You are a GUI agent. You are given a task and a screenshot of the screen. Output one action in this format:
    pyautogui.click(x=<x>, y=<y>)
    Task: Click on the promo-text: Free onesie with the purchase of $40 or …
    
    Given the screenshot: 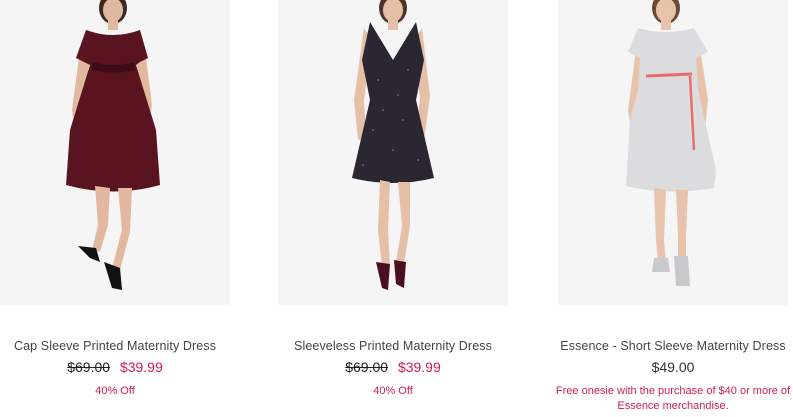 What is the action you would take?
    pyautogui.click(x=673, y=398)
    